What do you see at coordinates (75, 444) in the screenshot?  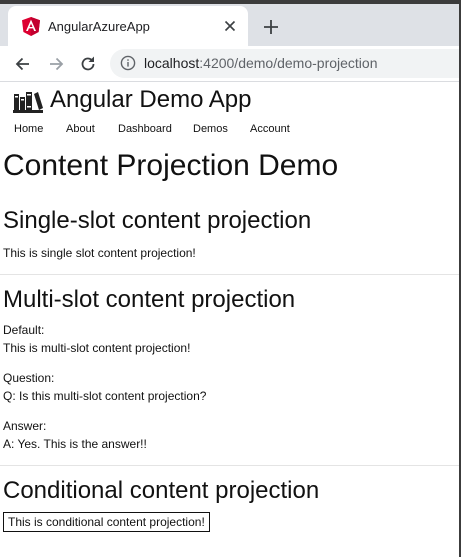 I see `answer-text: A: Yes. This is the answer!!` at bounding box center [75, 444].